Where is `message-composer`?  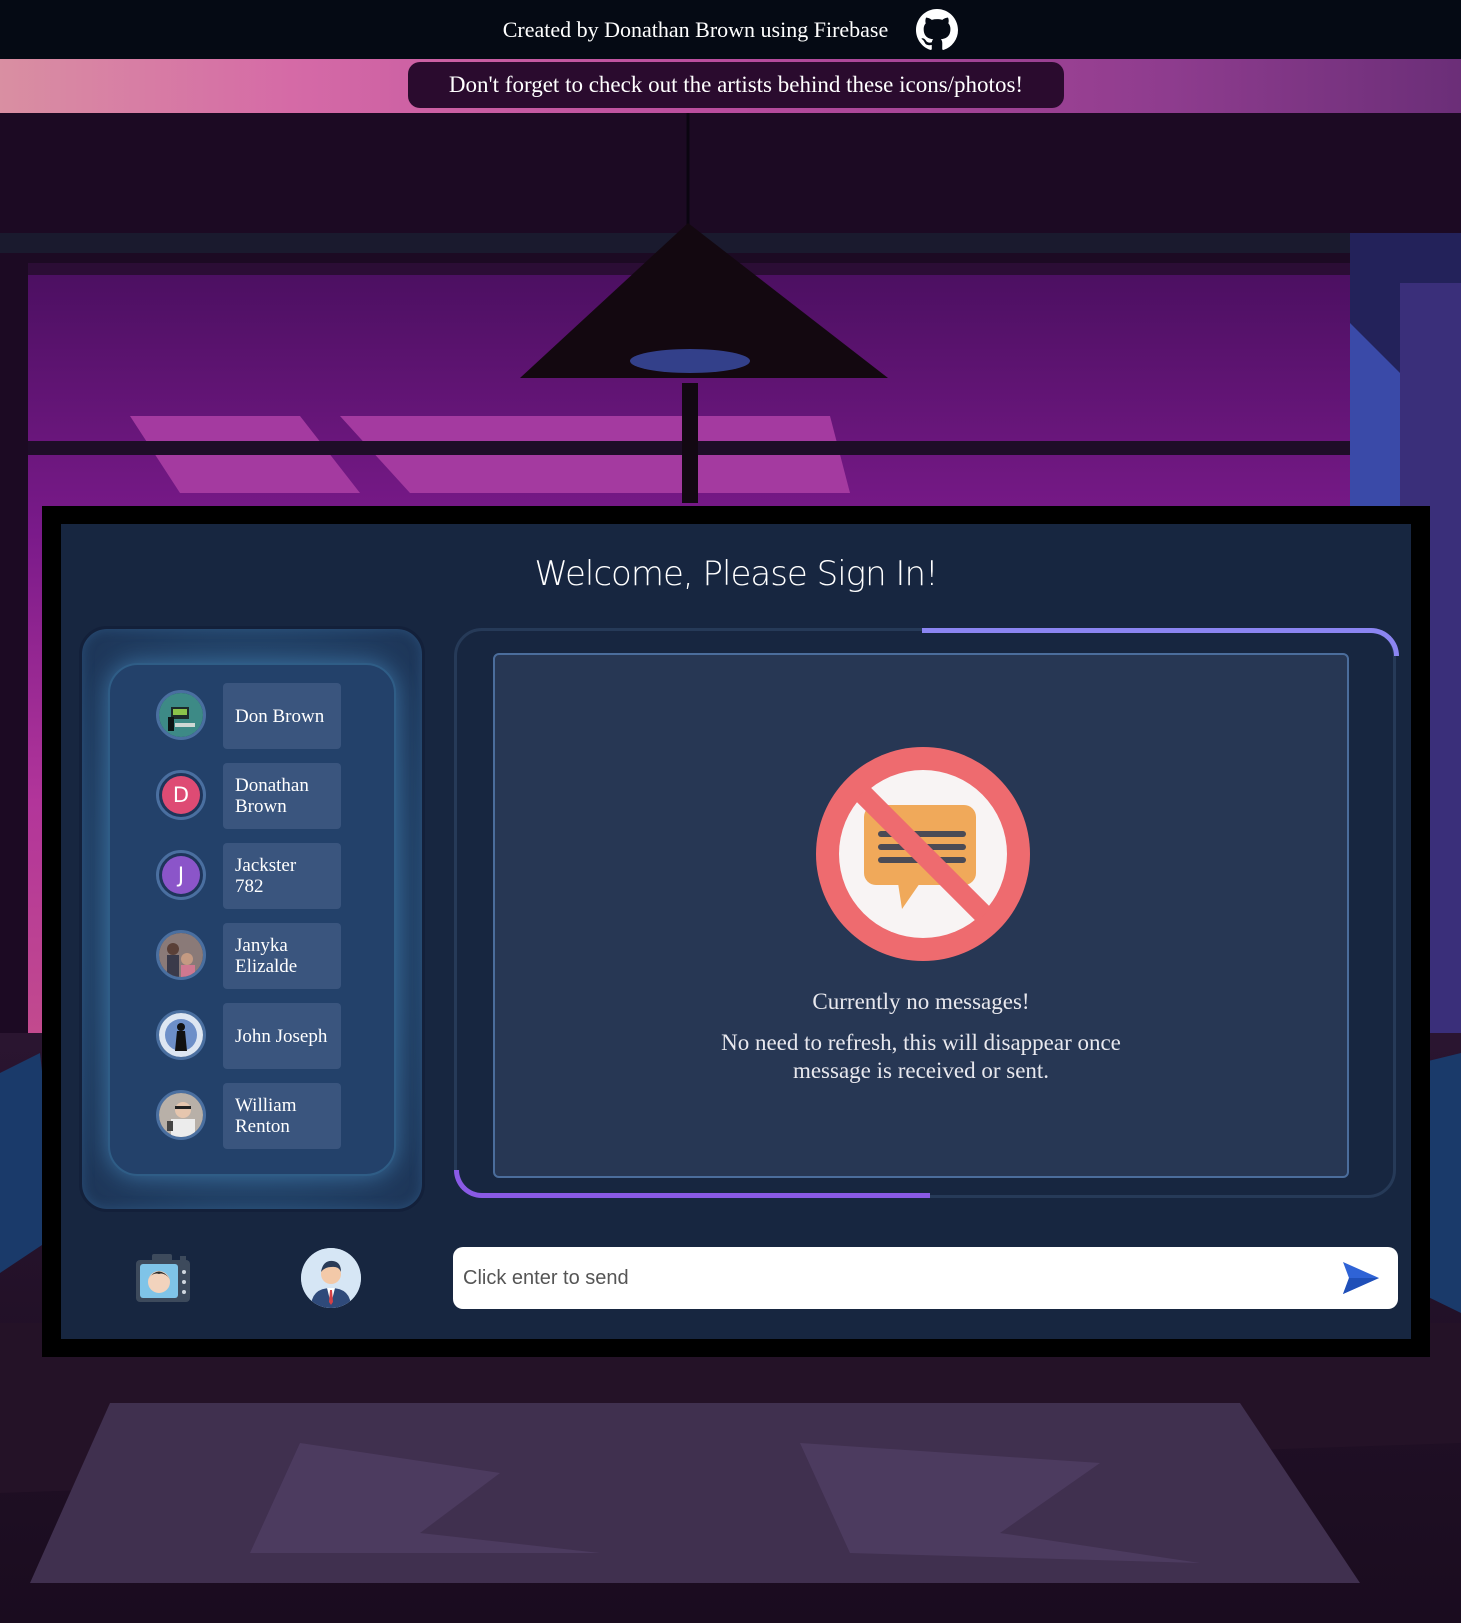
message-composer is located at coordinates (925, 1278).